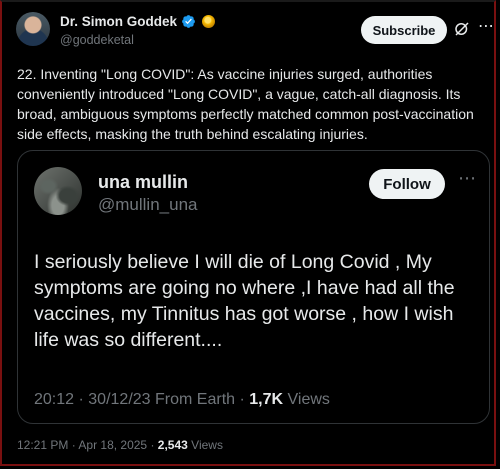 The height and width of the screenshot is (469, 500). I want to click on quote-source: From Earth, so click(195, 399).